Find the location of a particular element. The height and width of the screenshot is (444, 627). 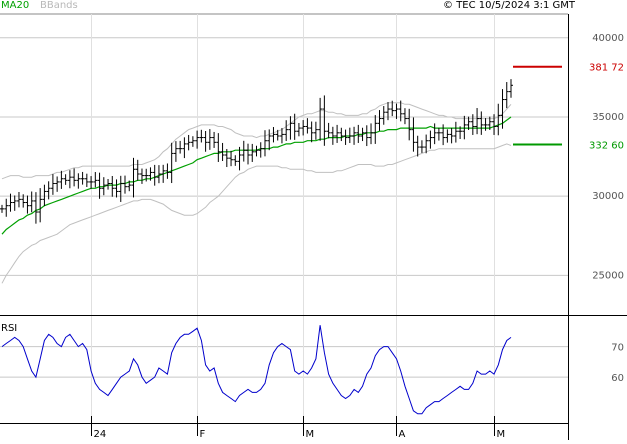

x-tick-label: 24 is located at coordinates (100, 434).